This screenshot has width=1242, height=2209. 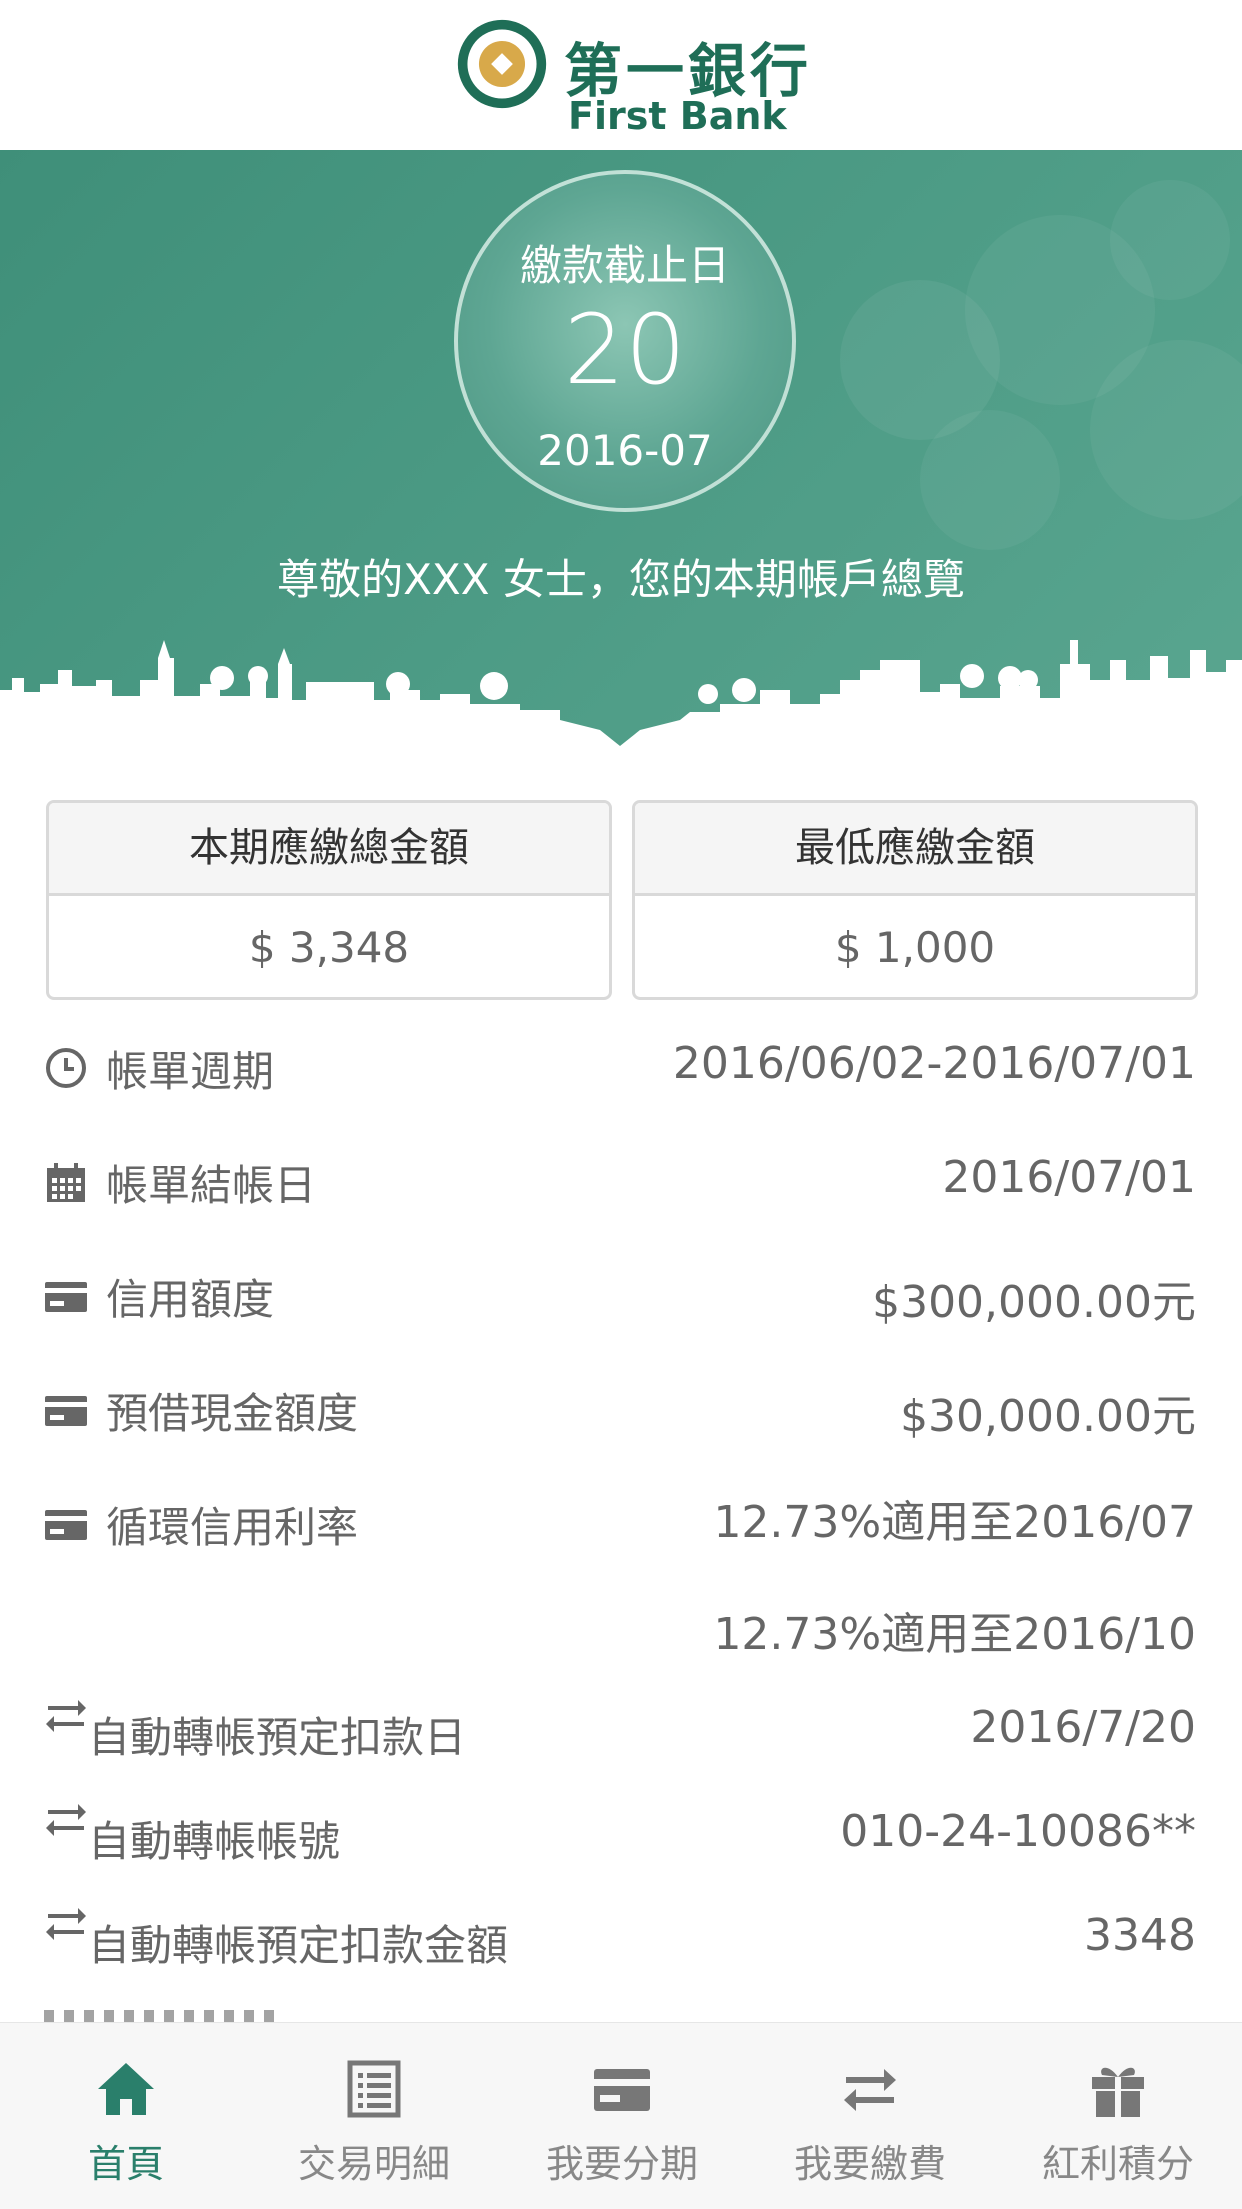 I want to click on due-date-day: 20, so click(x=625, y=350).